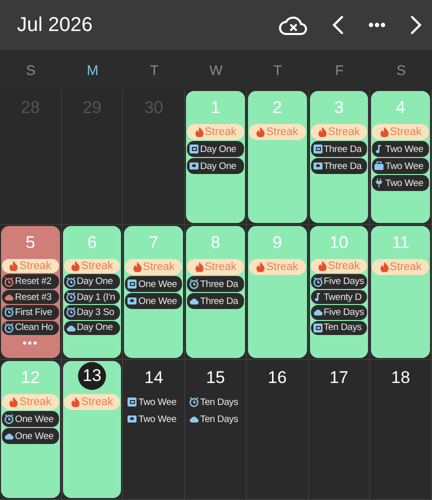  I want to click on day-tile: 12 Streak One Wee One Wee, so click(30, 429).